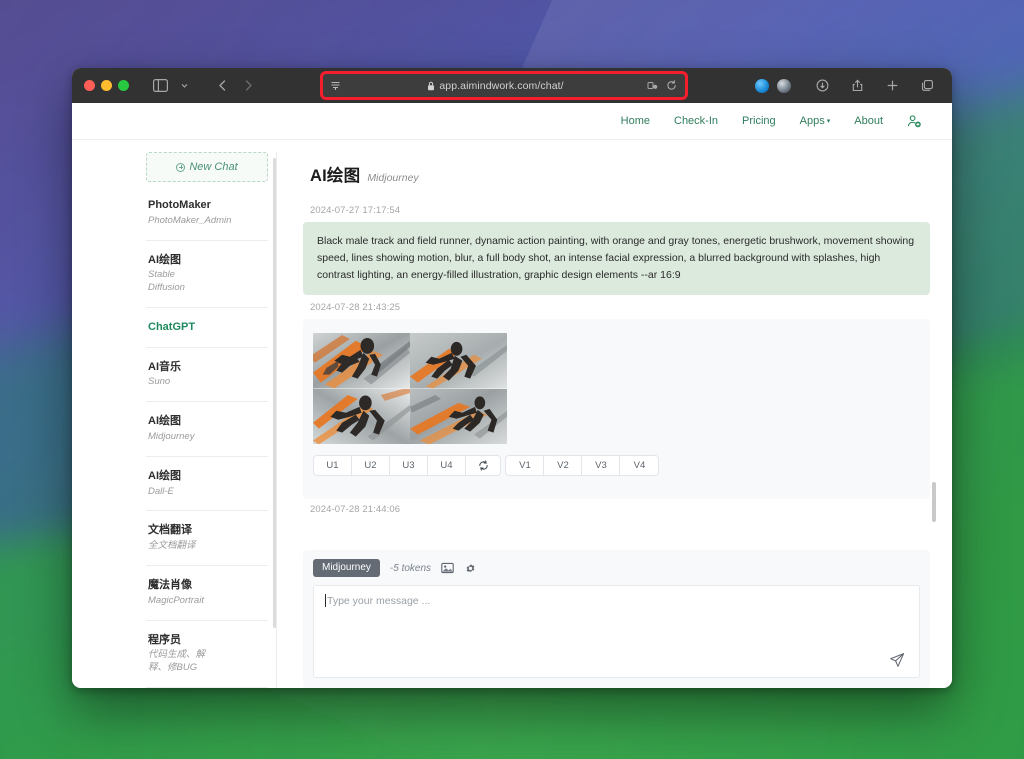  Describe the element at coordinates (525, 465) in the screenshot. I see `variation-button-v1: V1` at that location.